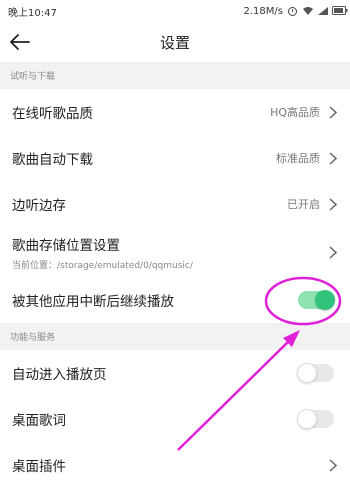 The image size is (350, 500). I want to click on row-label: 歌曲自动下载, so click(52, 160).